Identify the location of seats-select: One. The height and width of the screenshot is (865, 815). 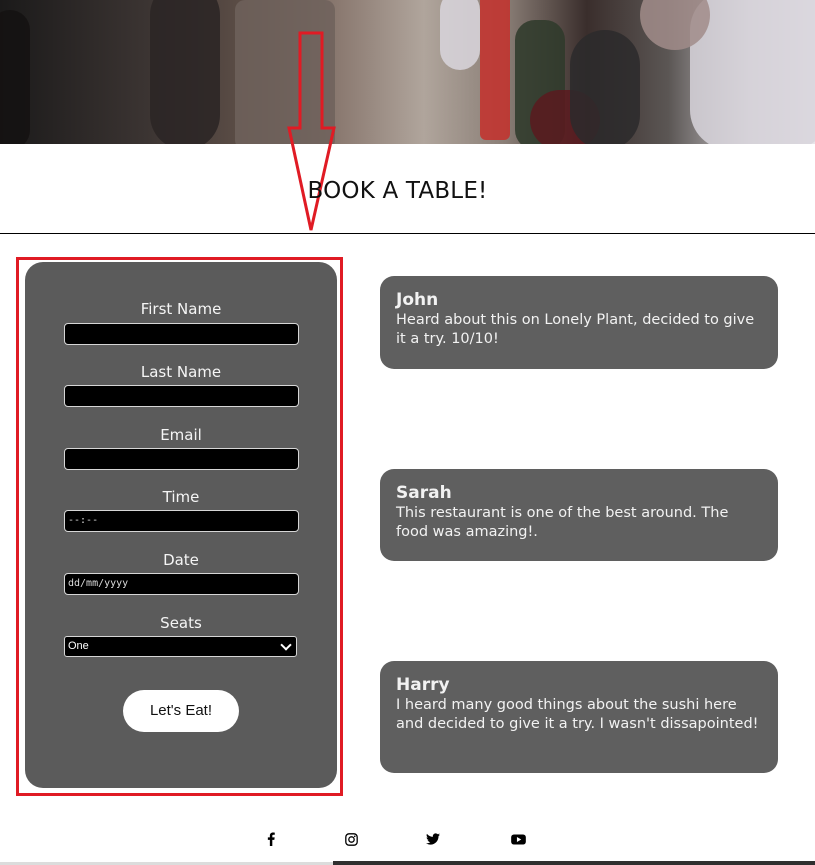
(180, 646).